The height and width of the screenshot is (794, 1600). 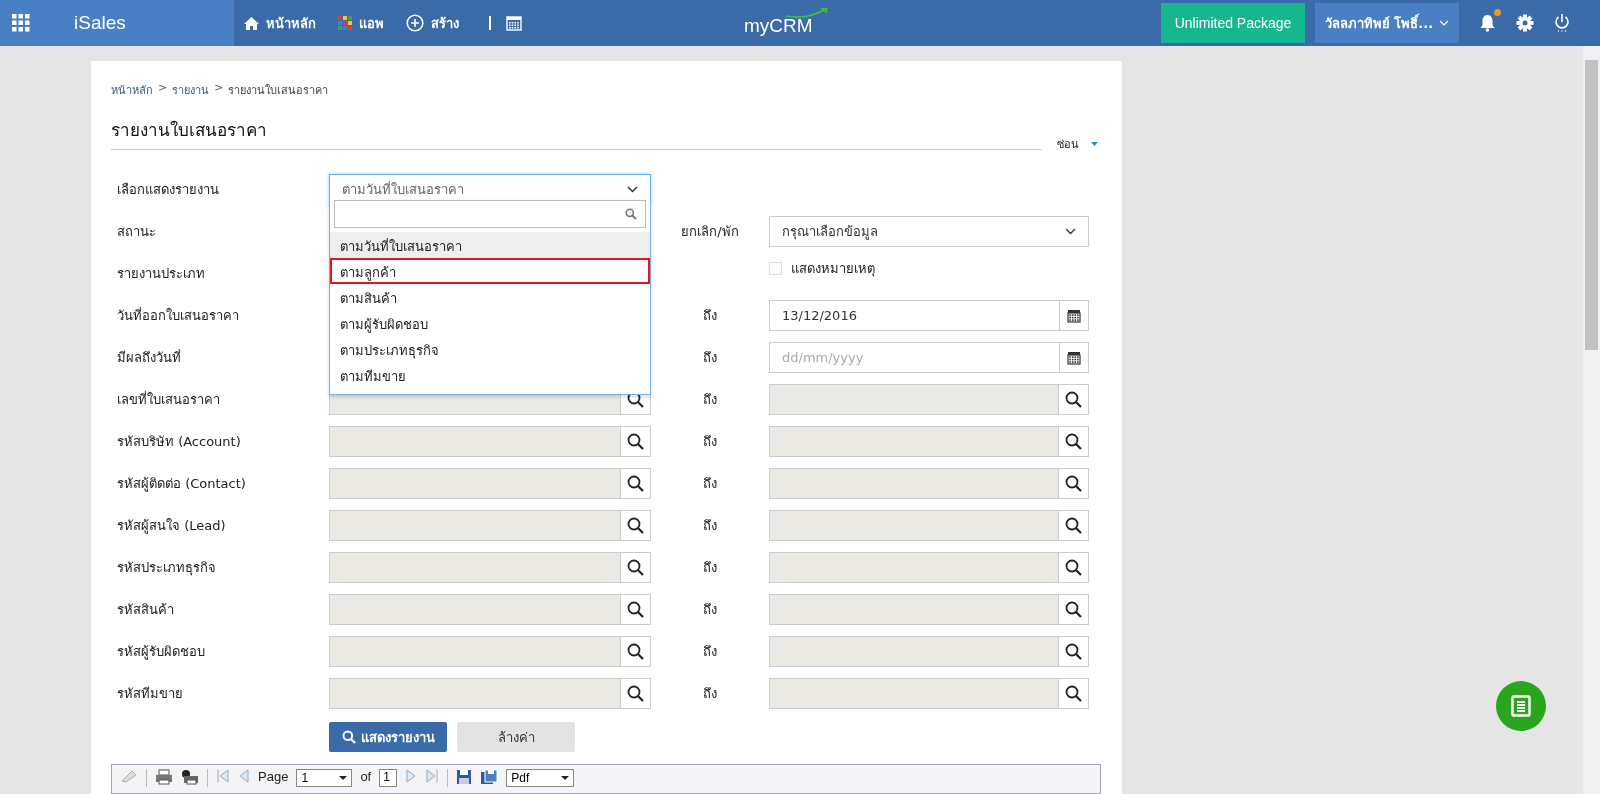 I want to click on checkbox, so click(x=775, y=268).